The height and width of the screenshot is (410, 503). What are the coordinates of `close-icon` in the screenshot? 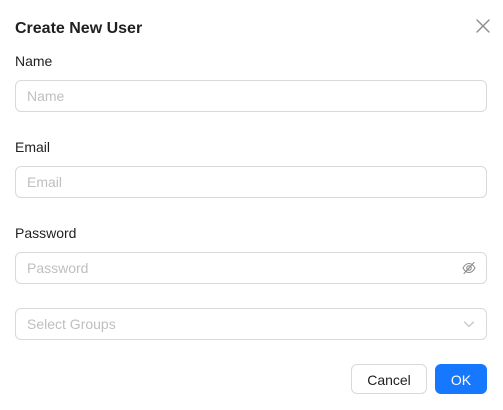 It's located at (483, 26).